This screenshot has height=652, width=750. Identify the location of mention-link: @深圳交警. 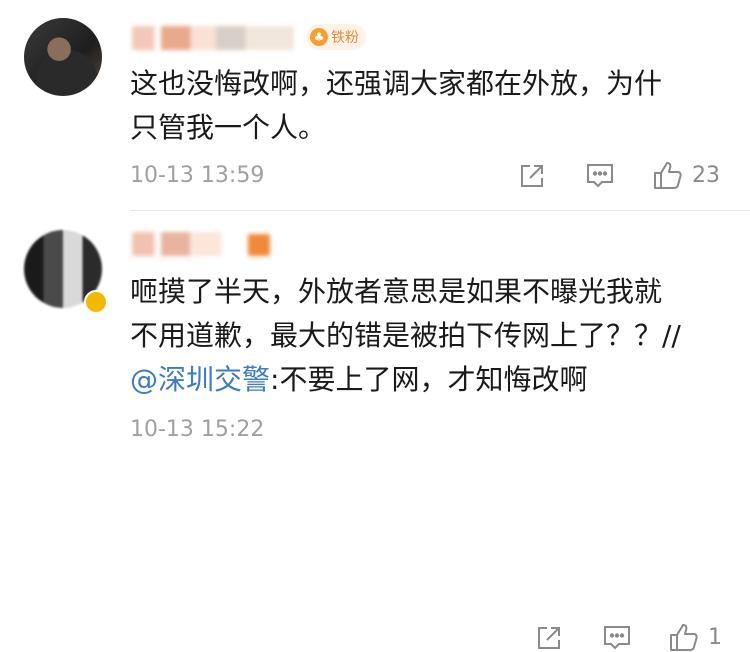
(200, 379).